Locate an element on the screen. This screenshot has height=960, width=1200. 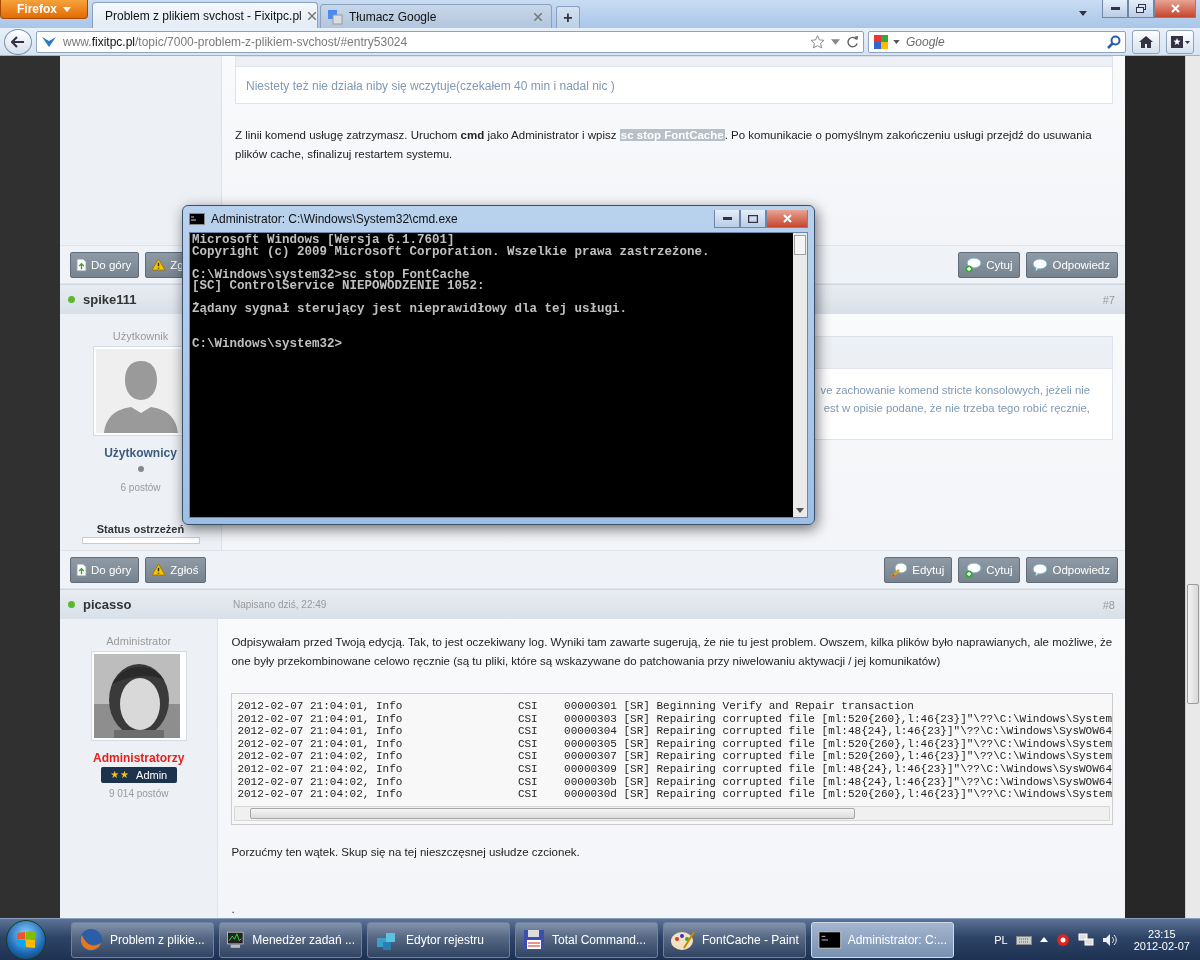
site-icon is located at coordinates (49, 41).